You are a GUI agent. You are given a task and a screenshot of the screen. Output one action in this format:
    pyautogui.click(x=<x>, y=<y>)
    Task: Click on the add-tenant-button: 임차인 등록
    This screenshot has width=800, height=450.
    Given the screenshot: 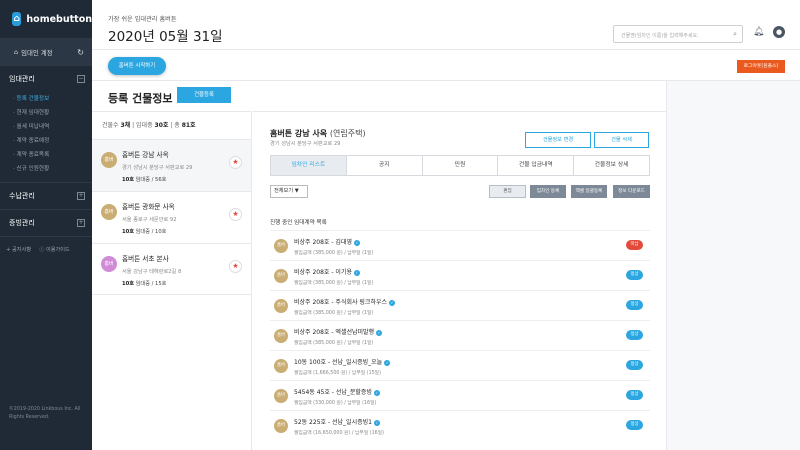 What is the action you would take?
    pyautogui.click(x=548, y=191)
    